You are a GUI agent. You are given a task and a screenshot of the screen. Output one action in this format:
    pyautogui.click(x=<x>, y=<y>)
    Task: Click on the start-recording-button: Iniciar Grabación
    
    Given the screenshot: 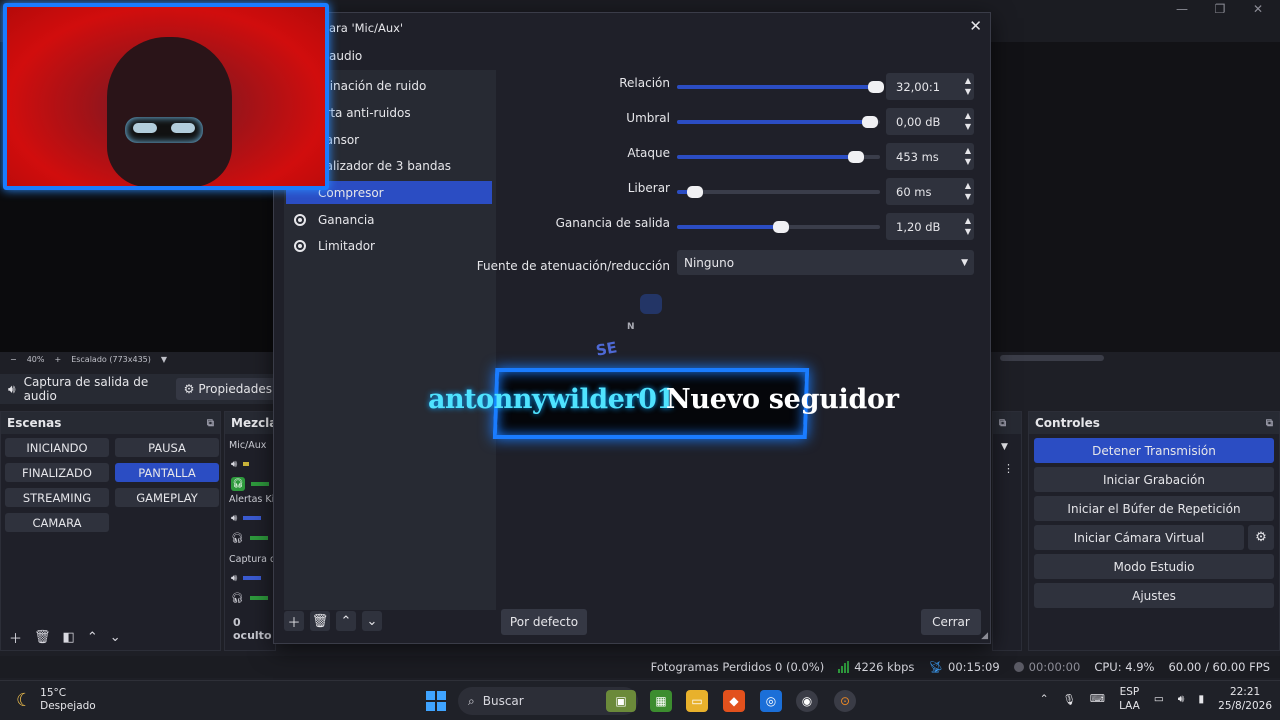 What is the action you would take?
    pyautogui.click(x=1154, y=479)
    